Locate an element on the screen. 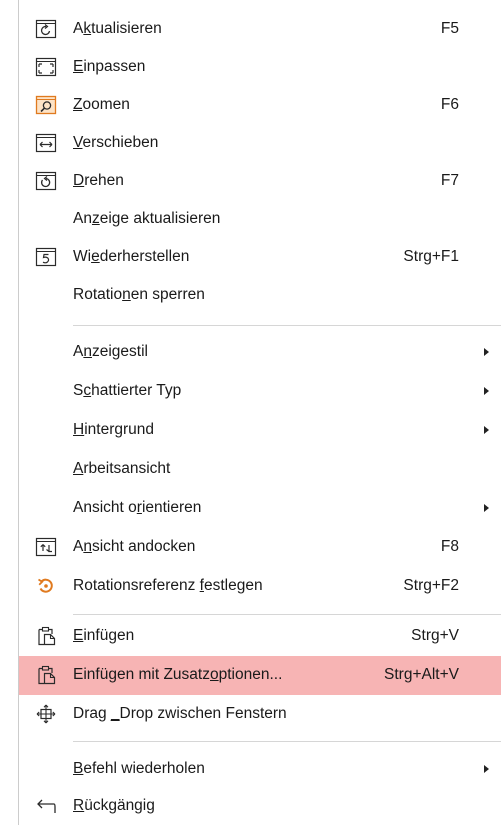 This screenshot has height=825, width=501. shortcut-label: Strg+V is located at coordinates (435, 635).